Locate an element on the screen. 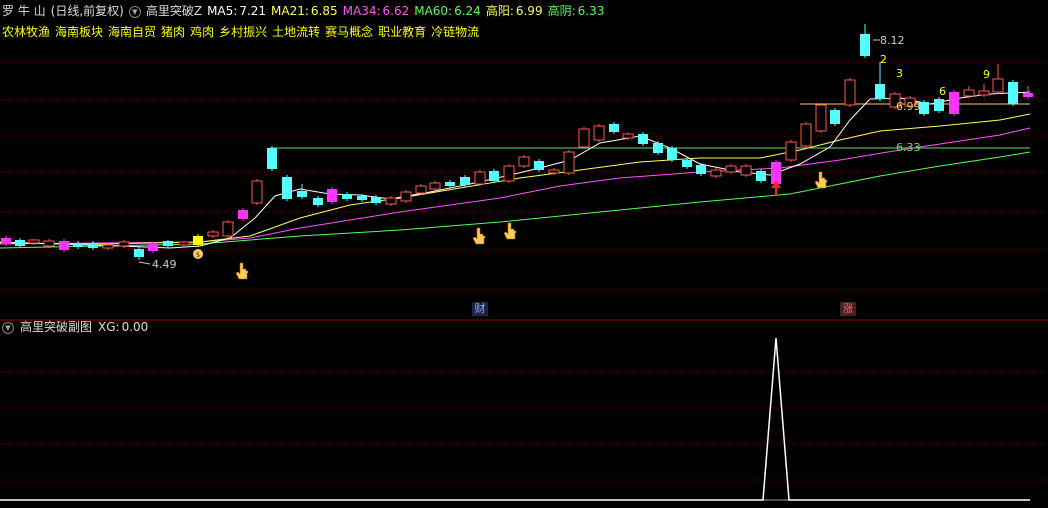 The height and width of the screenshot is (508, 1048). high-price-label: 8.12 is located at coordinates (892, 40).